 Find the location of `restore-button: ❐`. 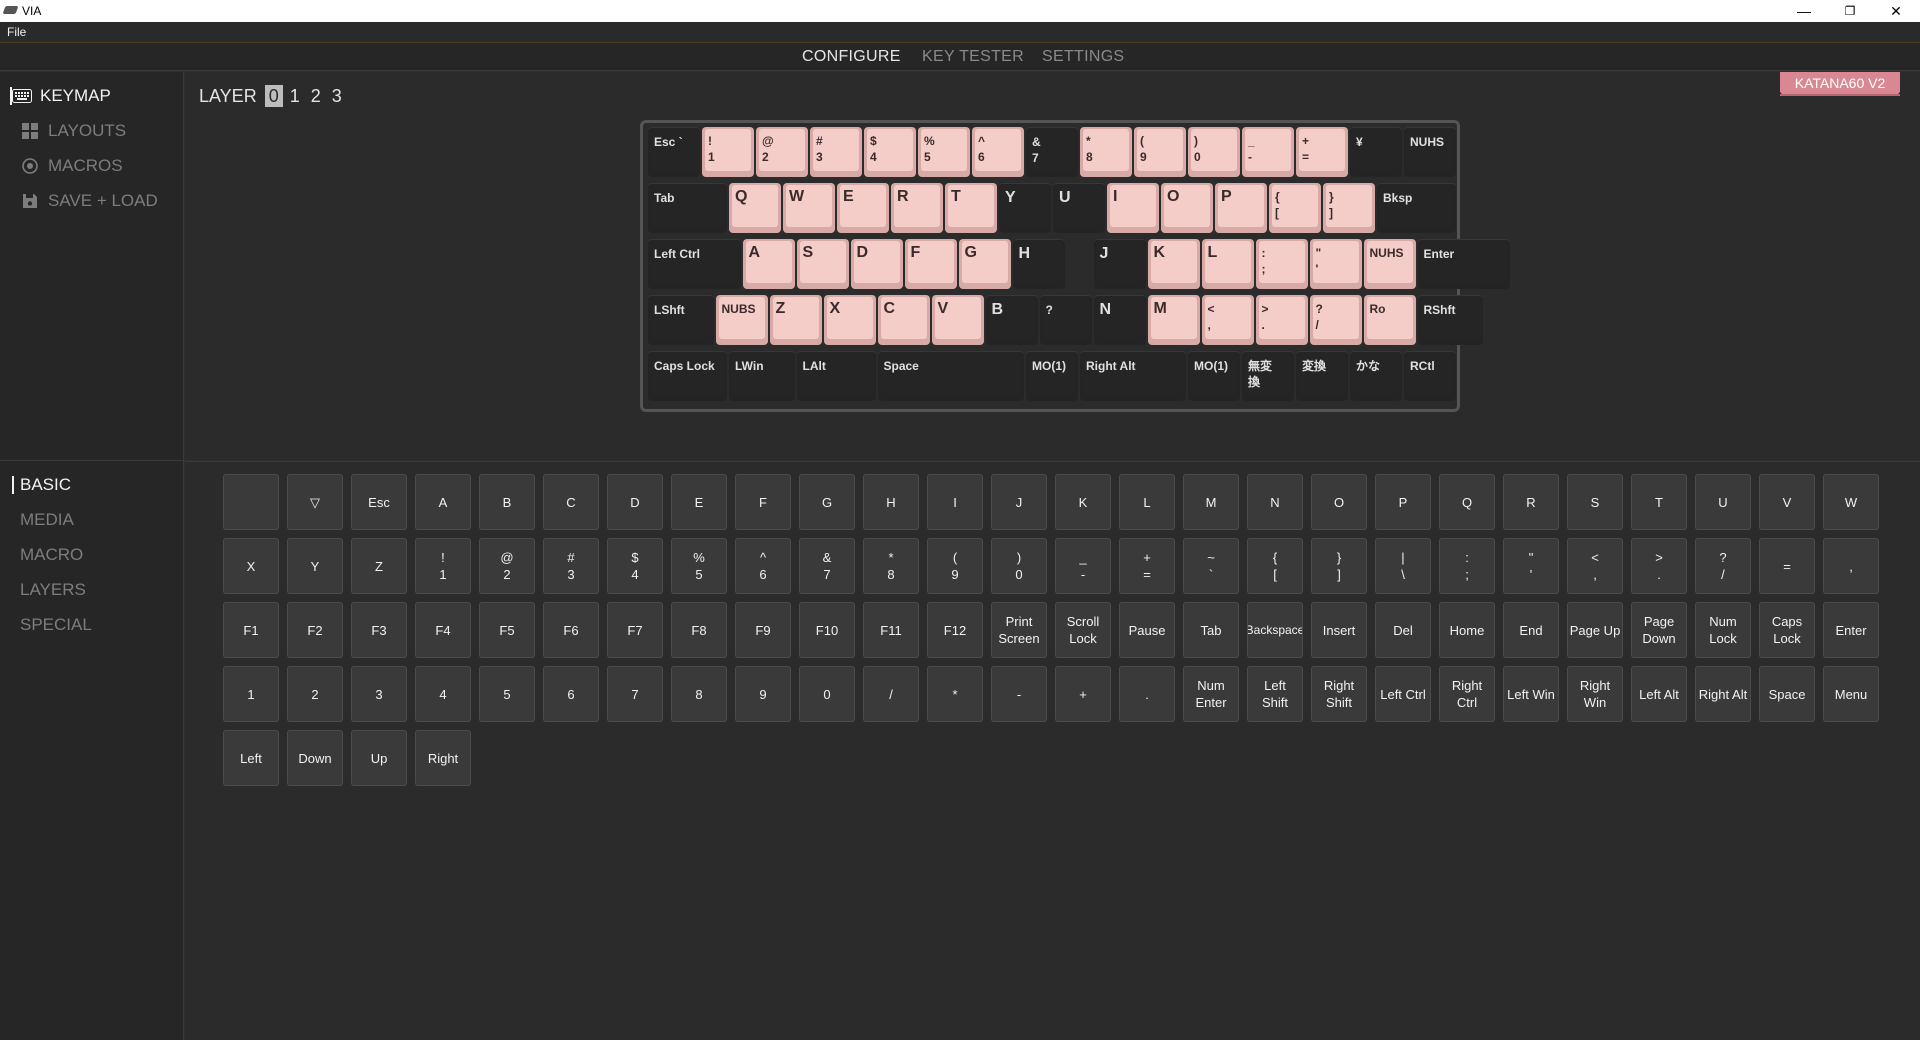

restore-button: ❐ is located at coordinates (1850, 11).